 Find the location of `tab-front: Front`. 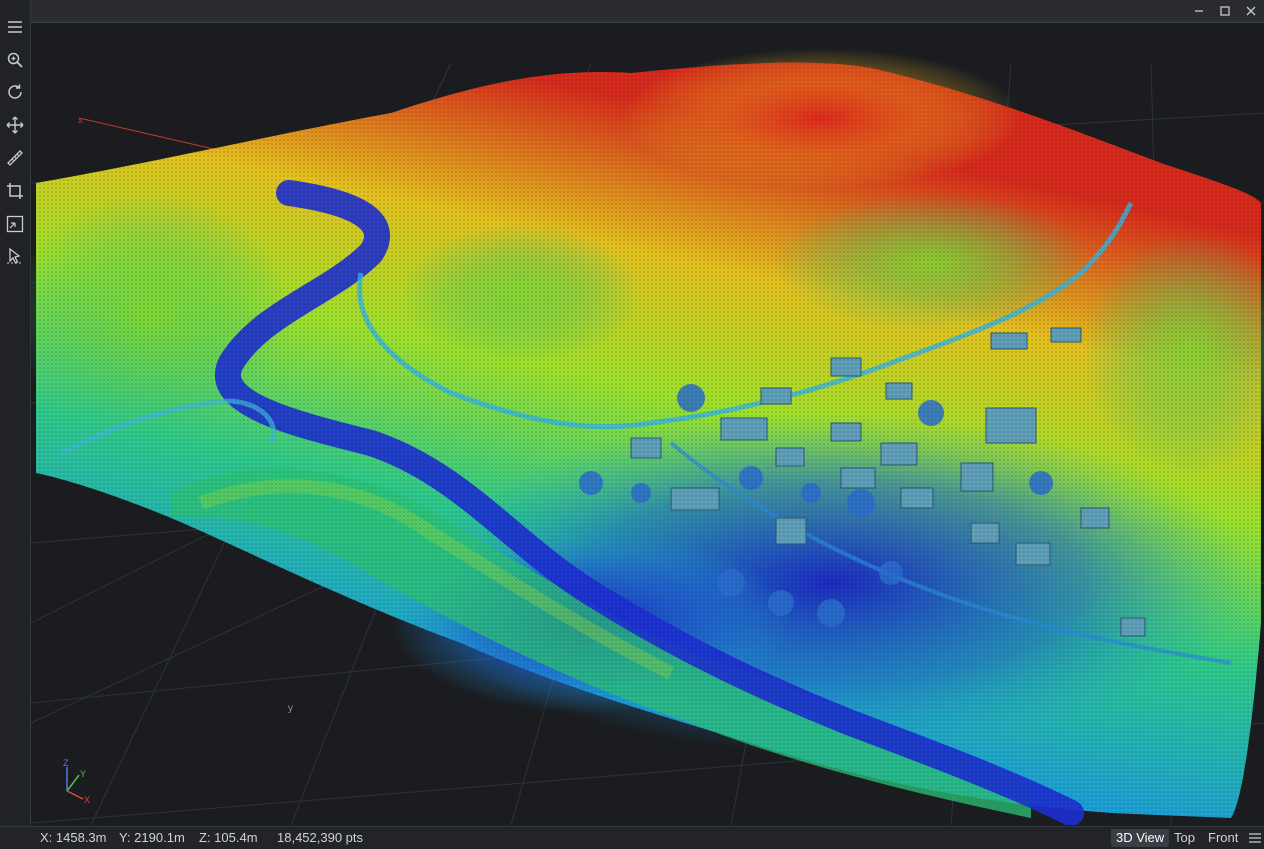

tab-front: Front is located at coordinates (1223, 838).